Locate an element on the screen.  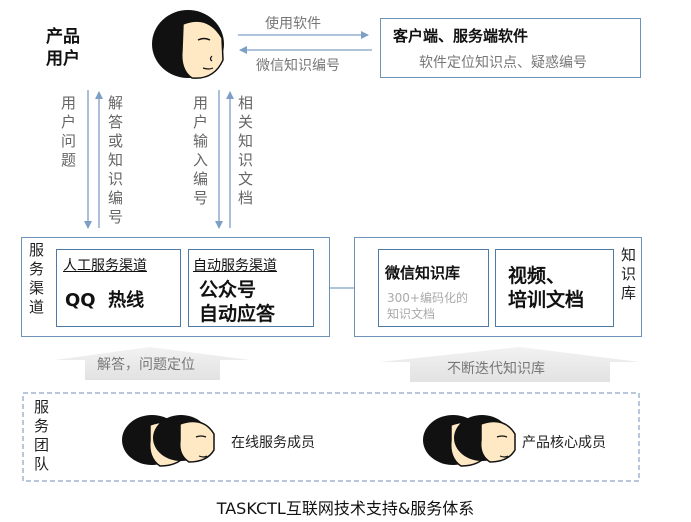
auto-channel-content: 公众号 自动应答 is located at coordinates (237, 302).